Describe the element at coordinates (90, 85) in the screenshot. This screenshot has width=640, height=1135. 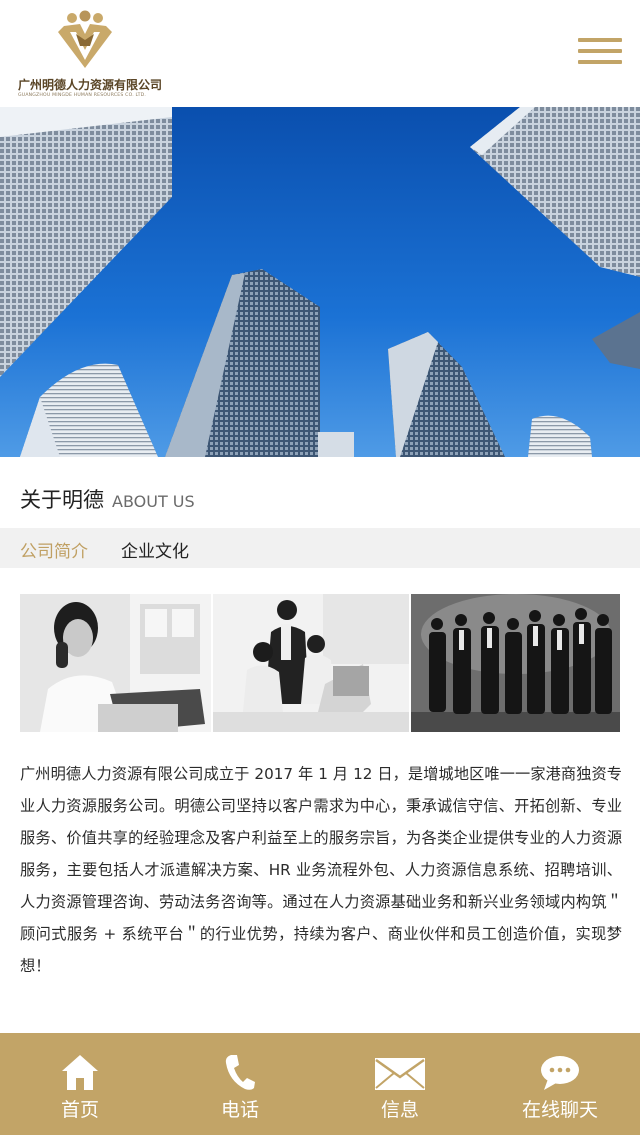
I see `logo-company-name: 广州明德人力资源有限公司` at that location.